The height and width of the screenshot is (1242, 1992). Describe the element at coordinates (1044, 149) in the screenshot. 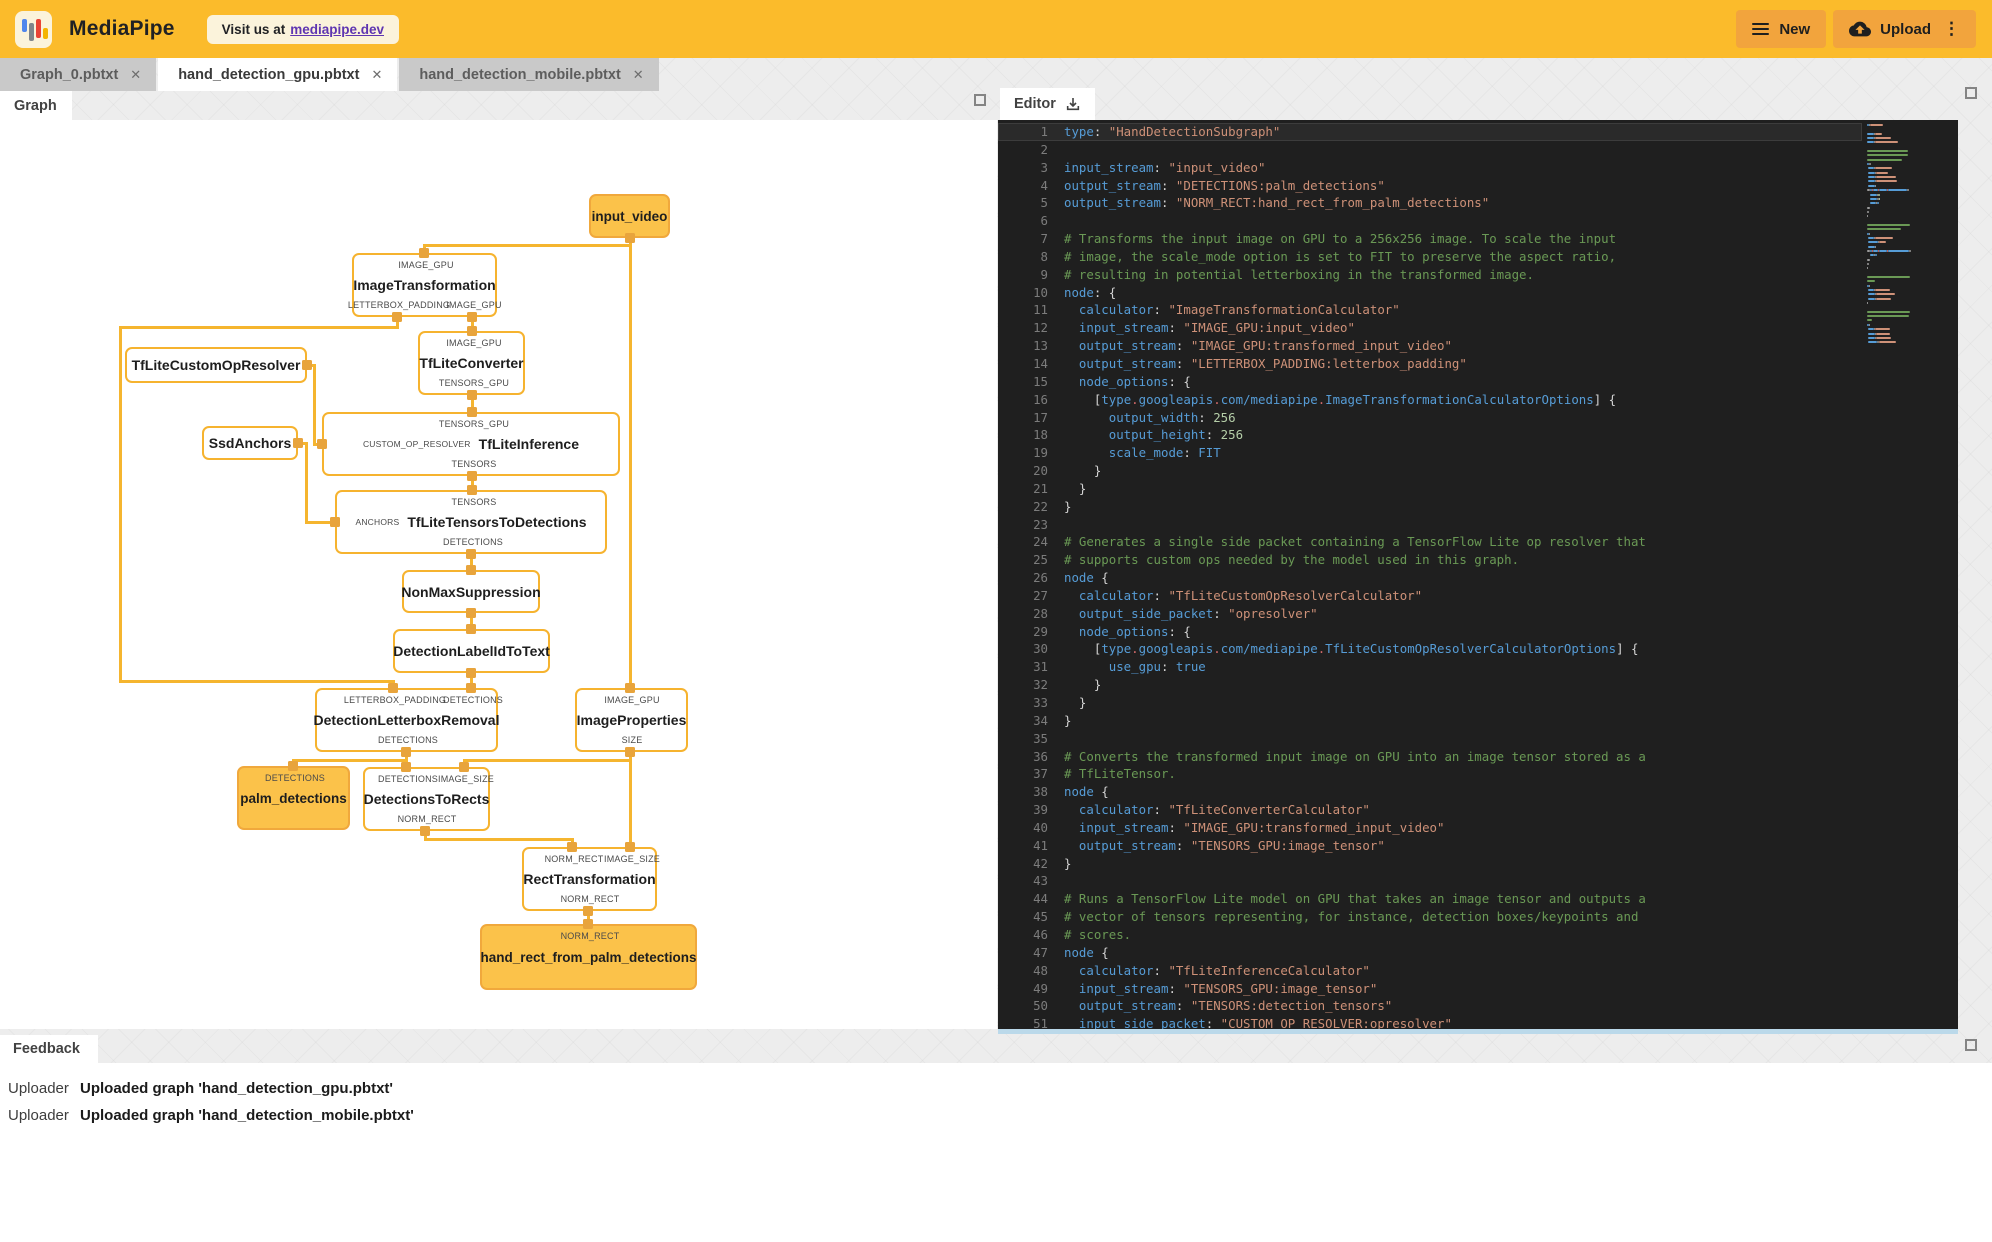

I see `line-number: 2` at that location.